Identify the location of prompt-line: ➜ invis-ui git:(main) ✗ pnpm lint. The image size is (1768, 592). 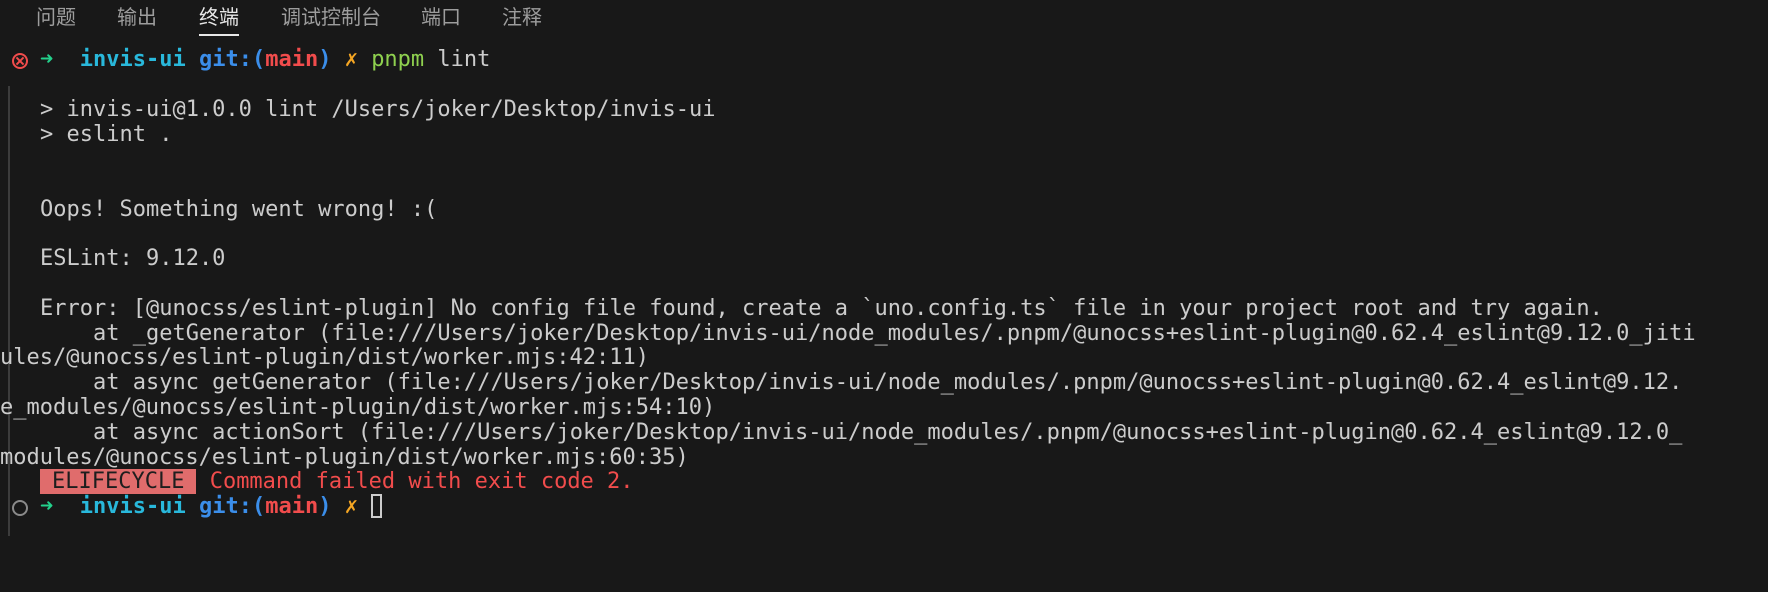
(265, 60).